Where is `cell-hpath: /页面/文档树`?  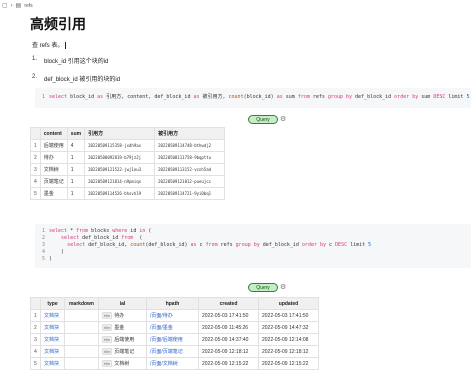
cell-hpath: /页面/文档树 is located at coordinates (172, 363).